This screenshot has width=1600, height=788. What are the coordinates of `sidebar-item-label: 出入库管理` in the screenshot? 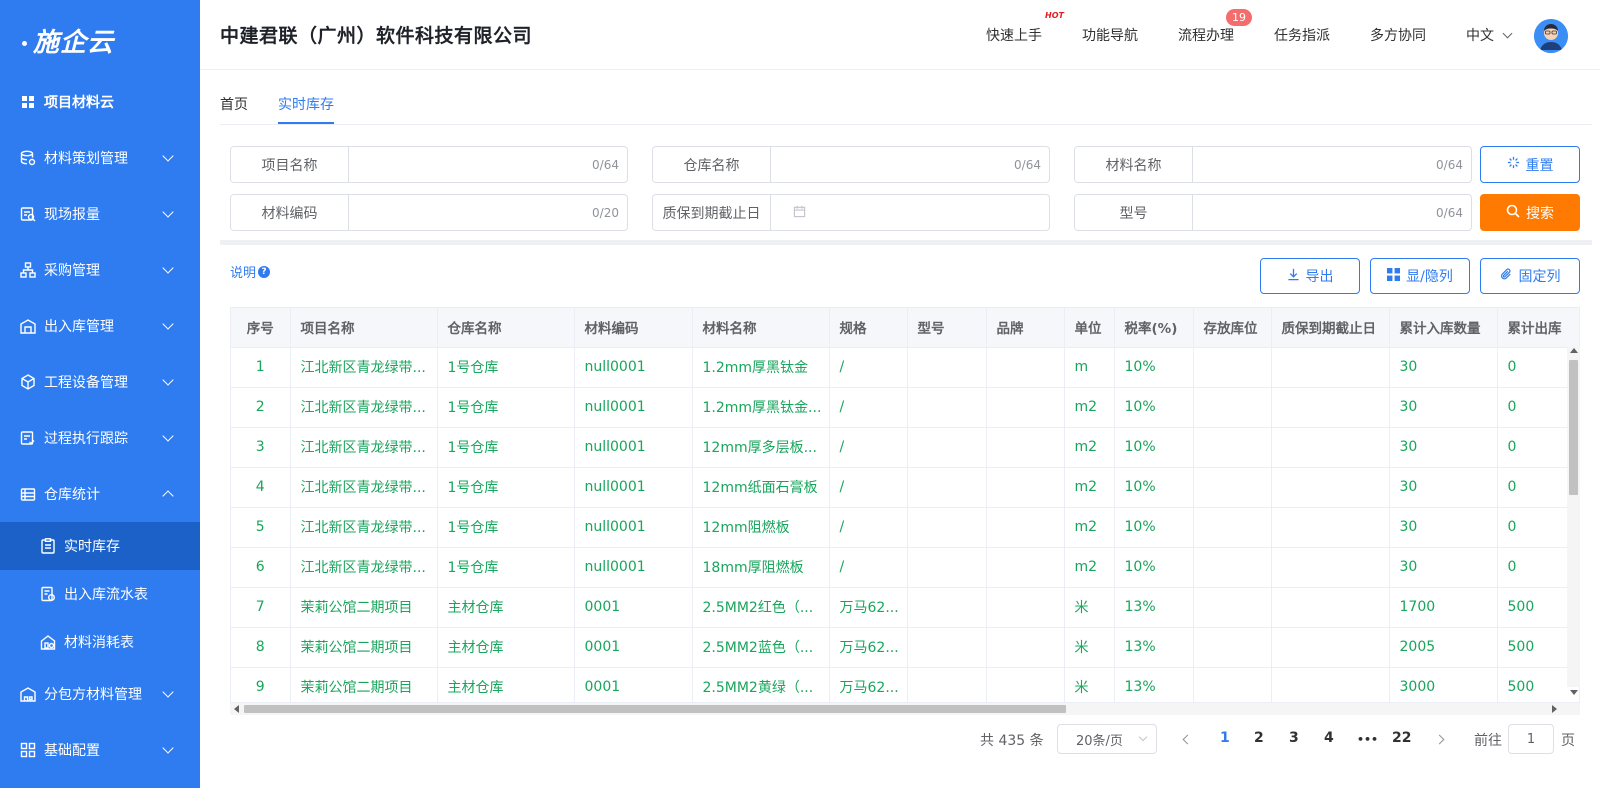 It's located at (79, 327).